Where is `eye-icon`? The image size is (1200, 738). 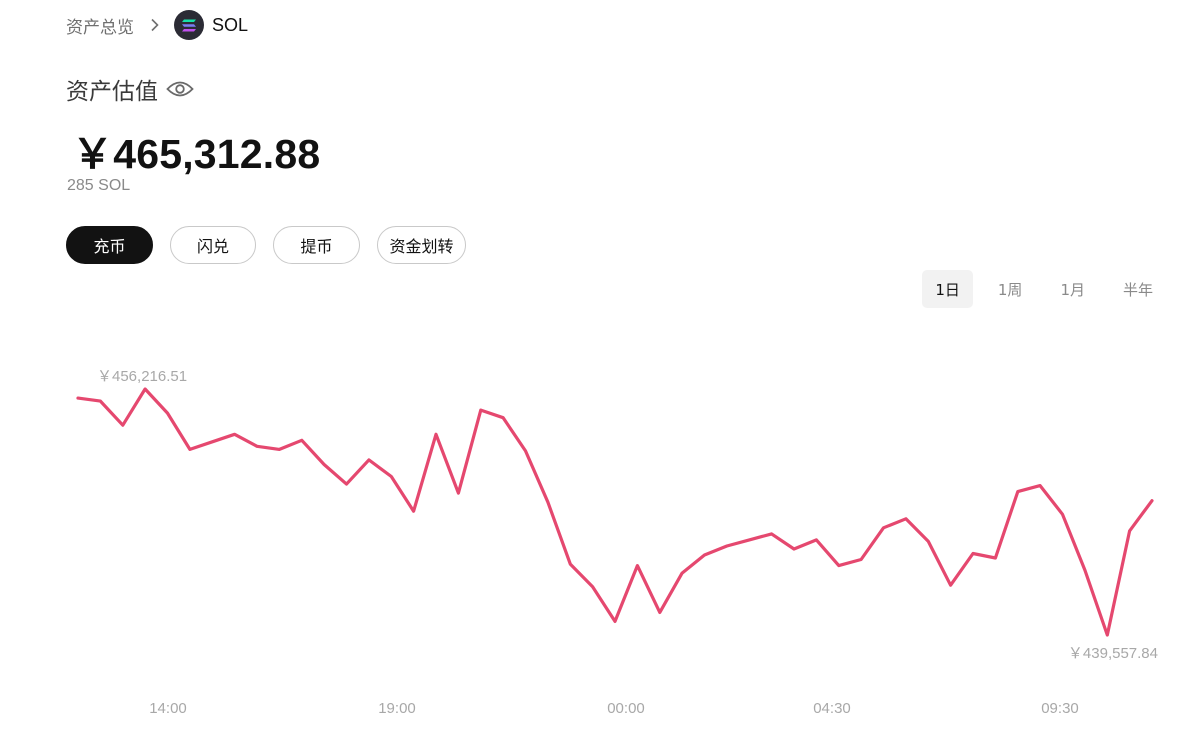
eye-icon is located at coordinates (180, 89).